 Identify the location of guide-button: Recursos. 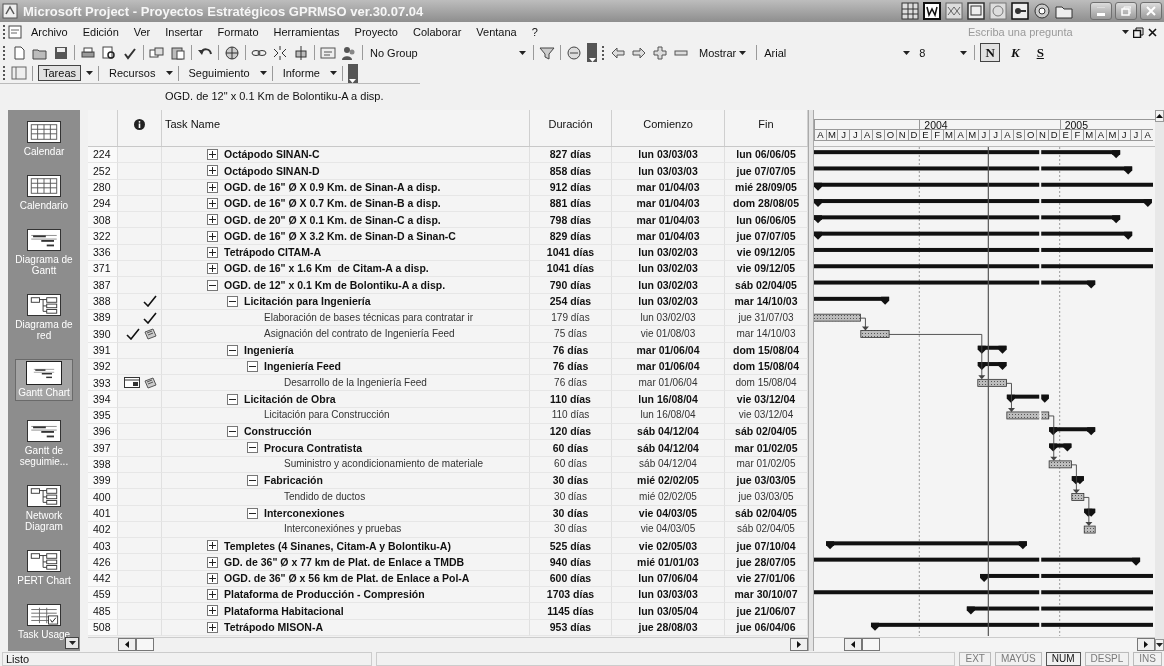
(132, 73).